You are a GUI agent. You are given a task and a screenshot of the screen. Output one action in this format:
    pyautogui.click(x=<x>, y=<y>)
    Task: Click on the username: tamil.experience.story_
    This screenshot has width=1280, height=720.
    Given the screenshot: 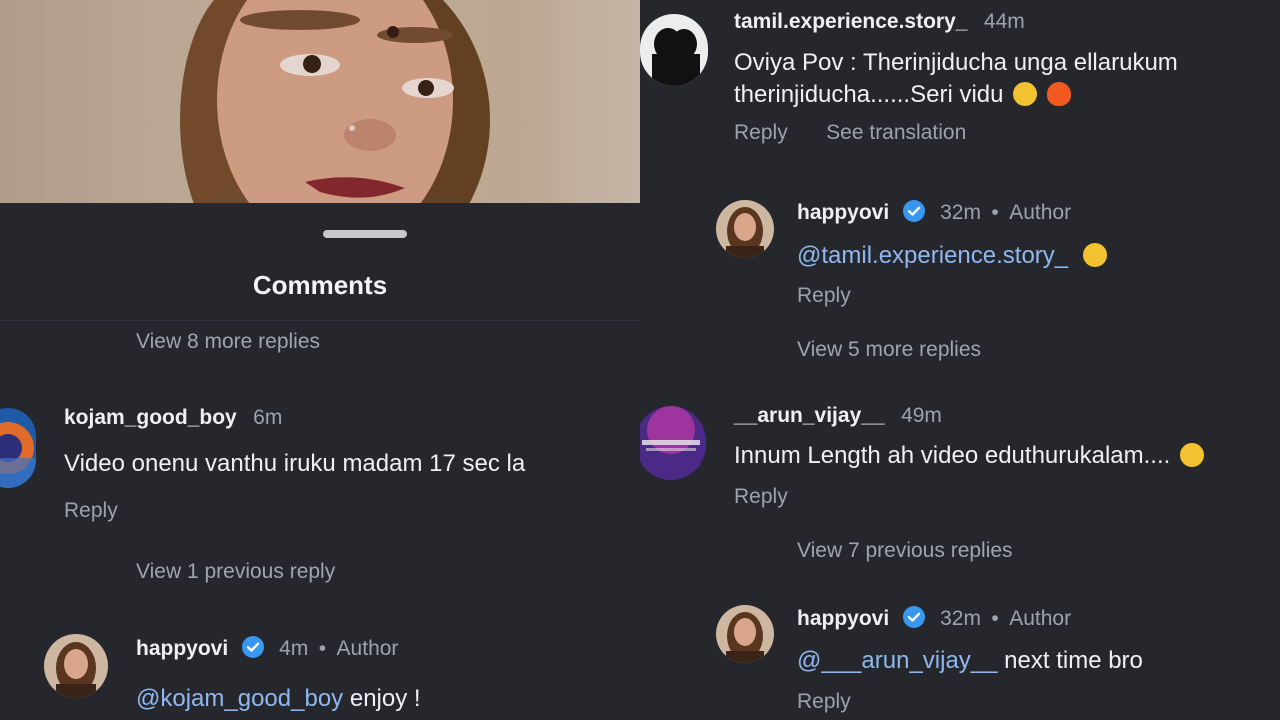 What is the action you would take?
    pyautogui.click(x=850, y=21)
    